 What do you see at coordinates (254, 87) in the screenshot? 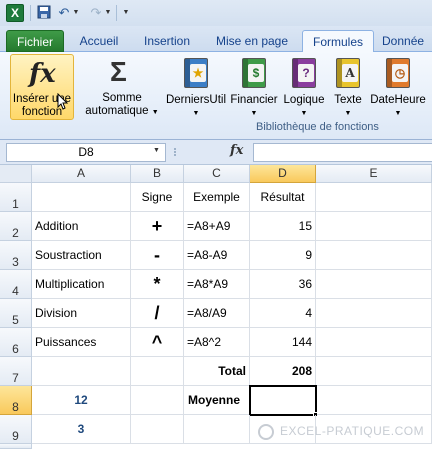
I see `financial-button: $ Financier ▼` at bounding box center [254, 87].